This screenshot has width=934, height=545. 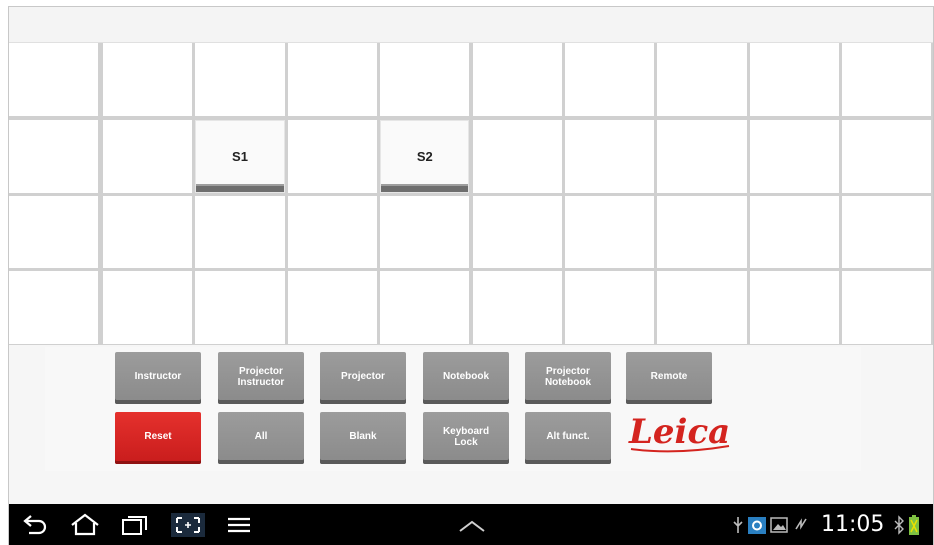 What do you see at coordinates (669, 378) in the screenshot?
I see `remote-button: Remote` at bounding box center [669, 378].